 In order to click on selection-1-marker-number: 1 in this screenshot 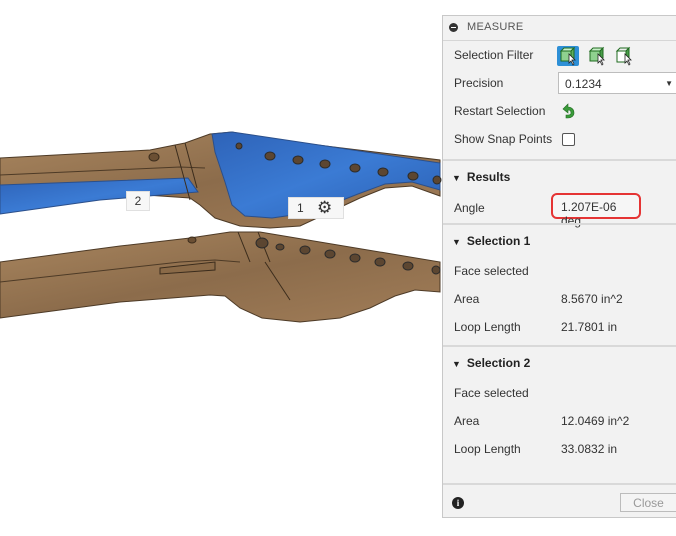, I will do `click(300, 208)`.